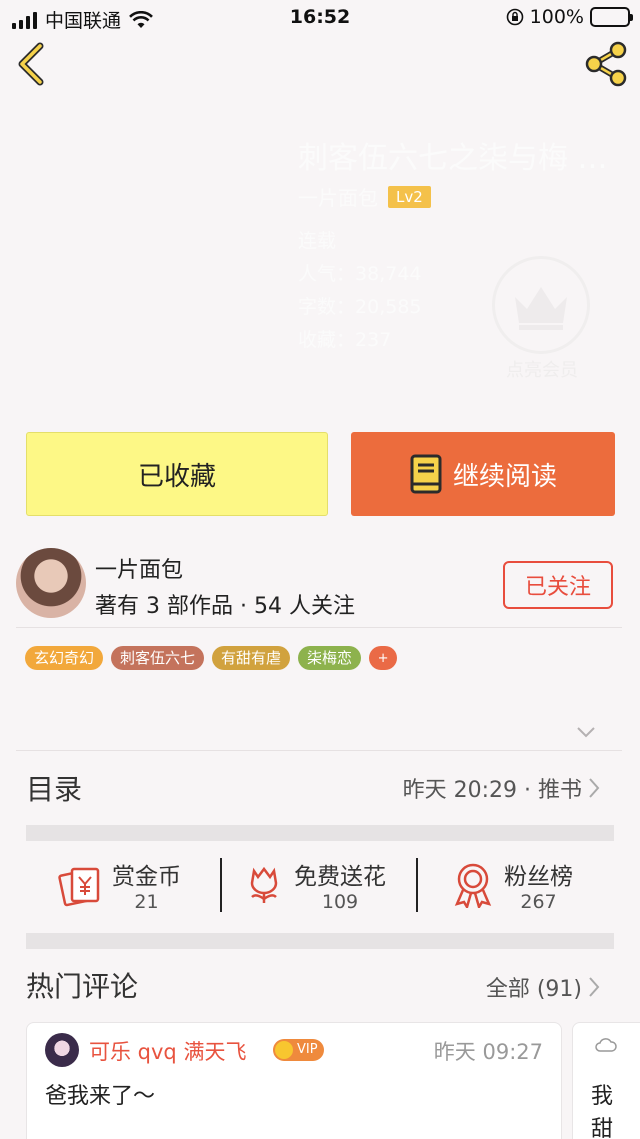 This screenshot has height=1139, width=640. What do you see at coordinates (538, 902) in the screenshot?
I see `stat-value: 267` at bounding box center [538, 902].